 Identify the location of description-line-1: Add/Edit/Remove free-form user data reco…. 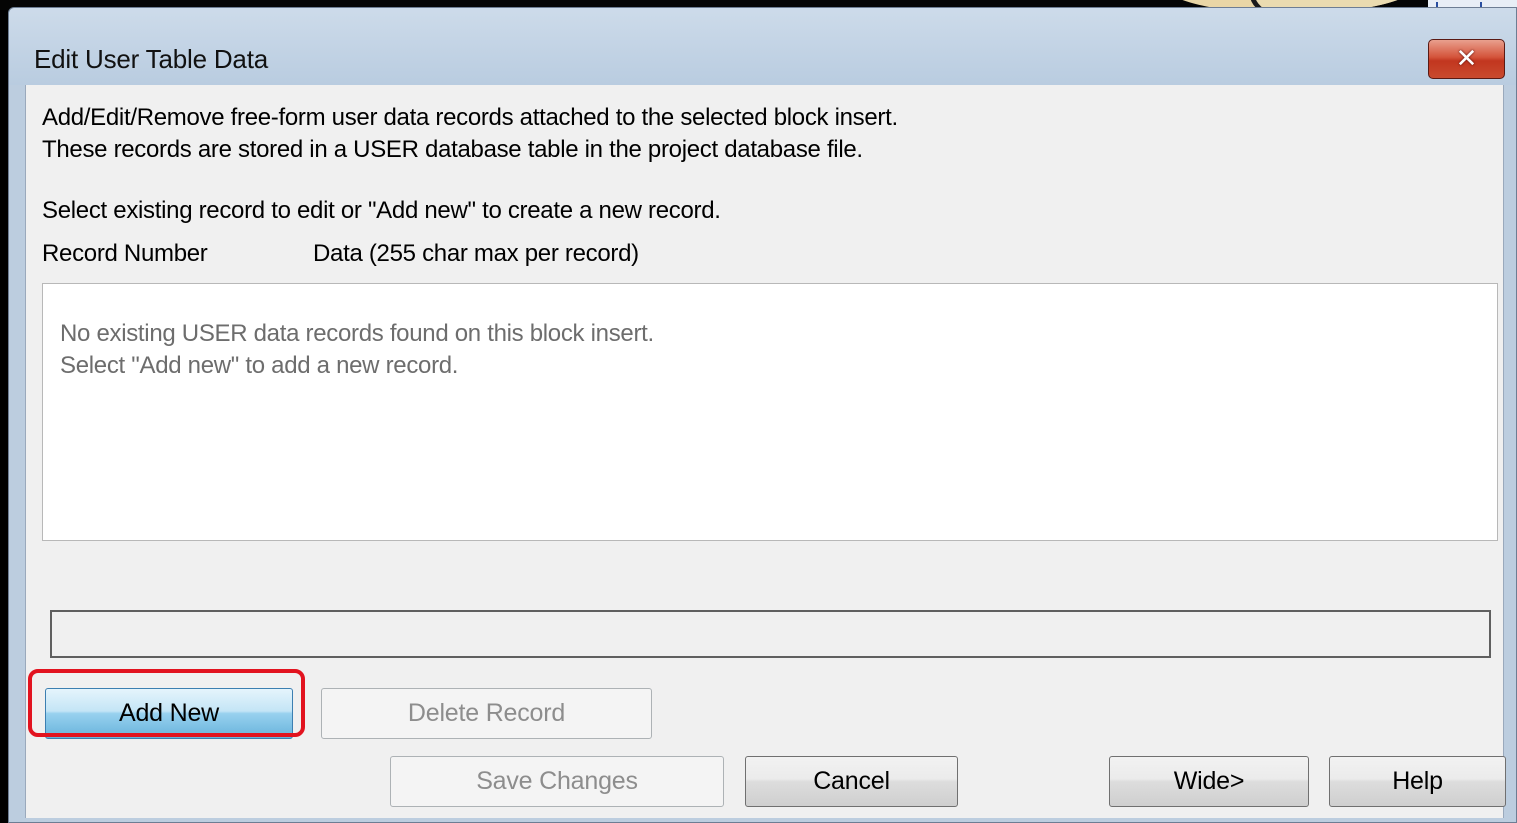
(470, 117).